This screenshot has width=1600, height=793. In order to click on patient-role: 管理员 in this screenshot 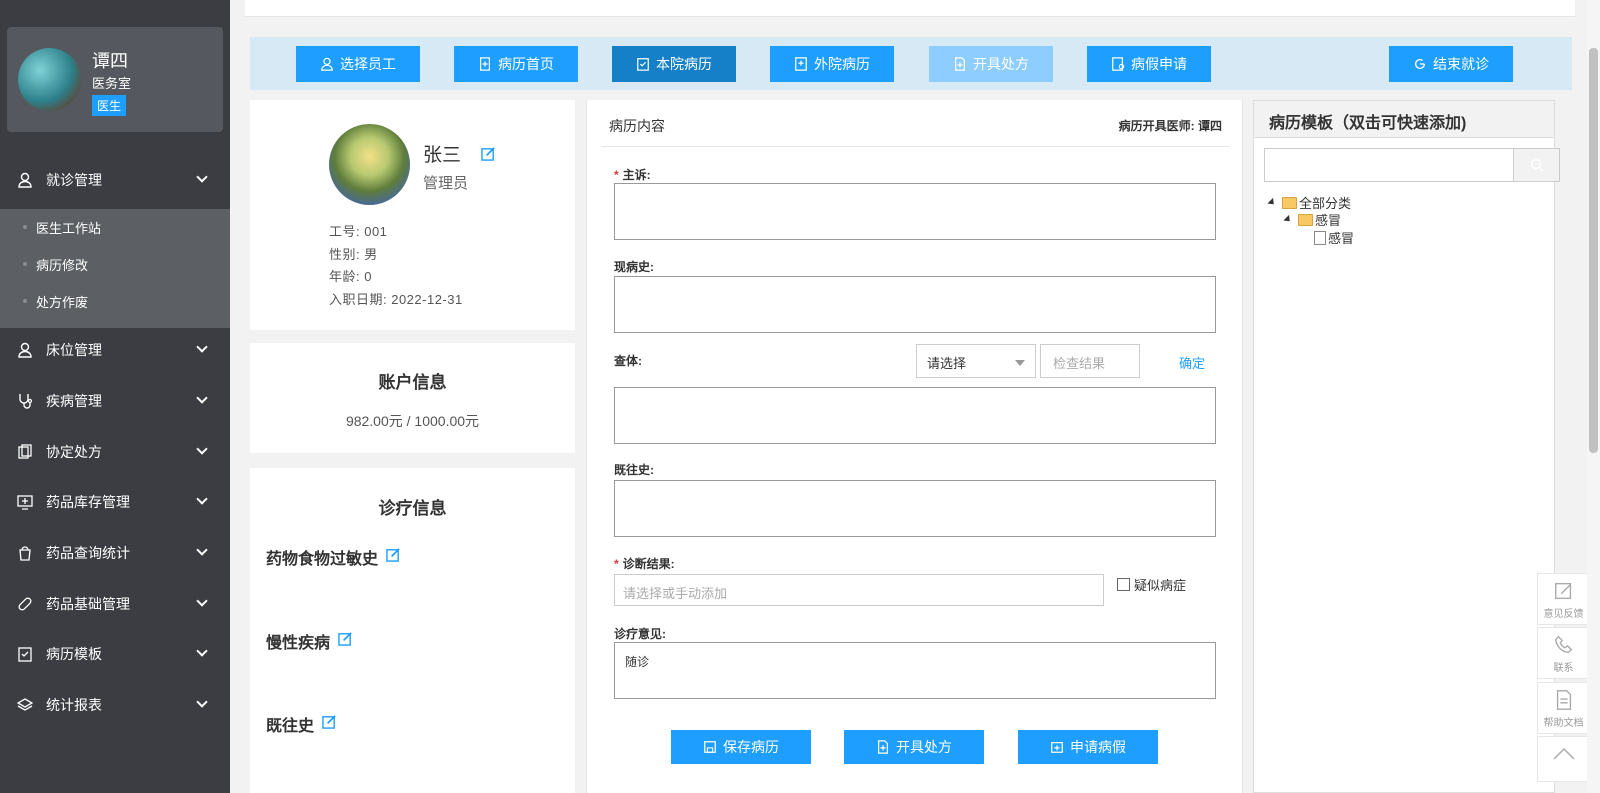, I will do `click(446, 183)`.